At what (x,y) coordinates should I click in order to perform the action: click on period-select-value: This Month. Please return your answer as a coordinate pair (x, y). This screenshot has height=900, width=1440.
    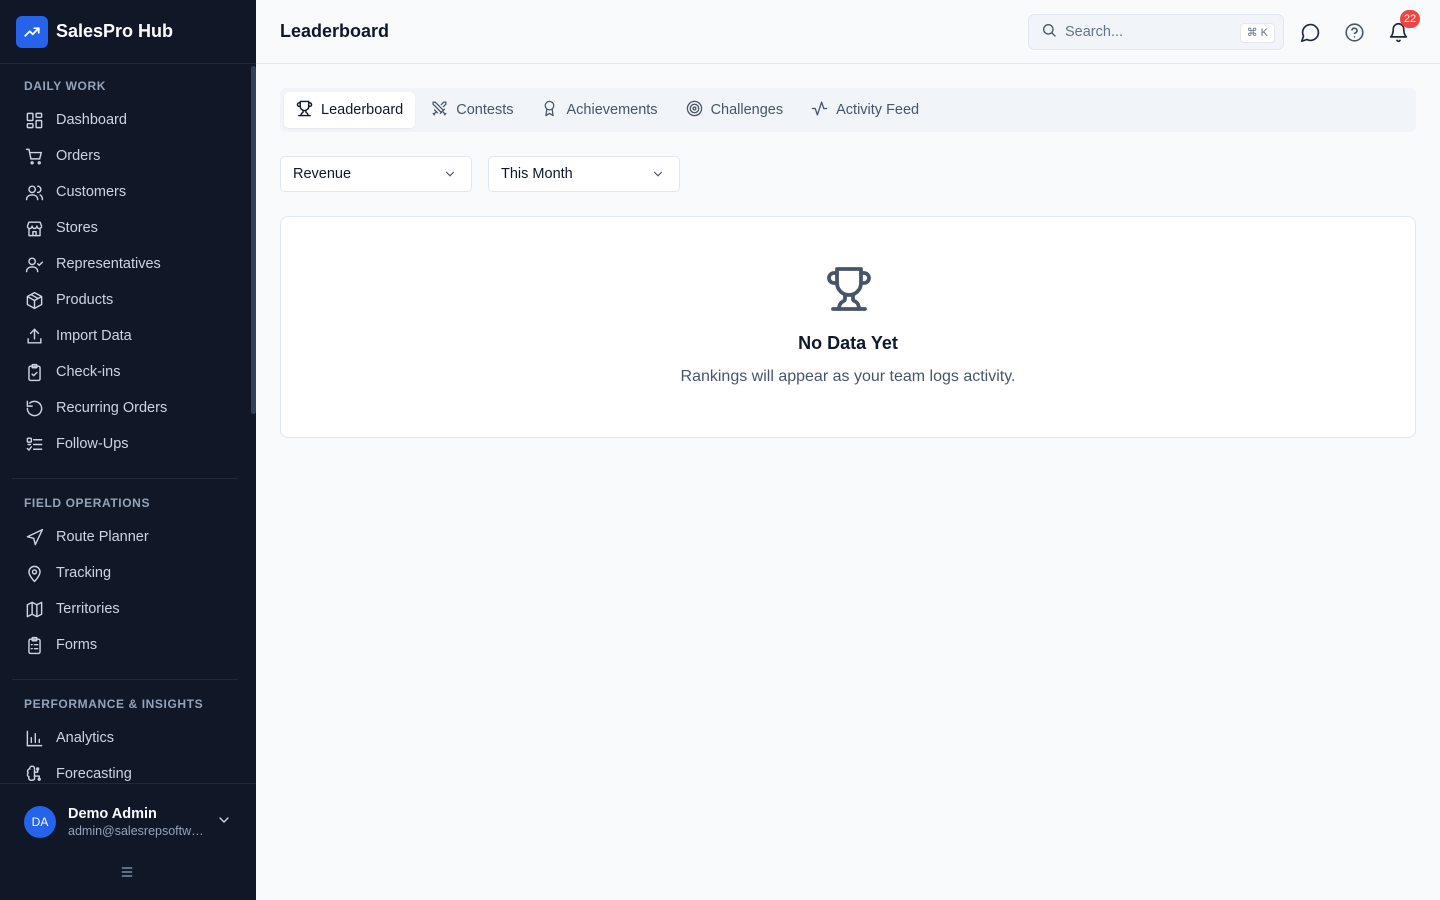
    Looking at the image, I should click on (537, 174).